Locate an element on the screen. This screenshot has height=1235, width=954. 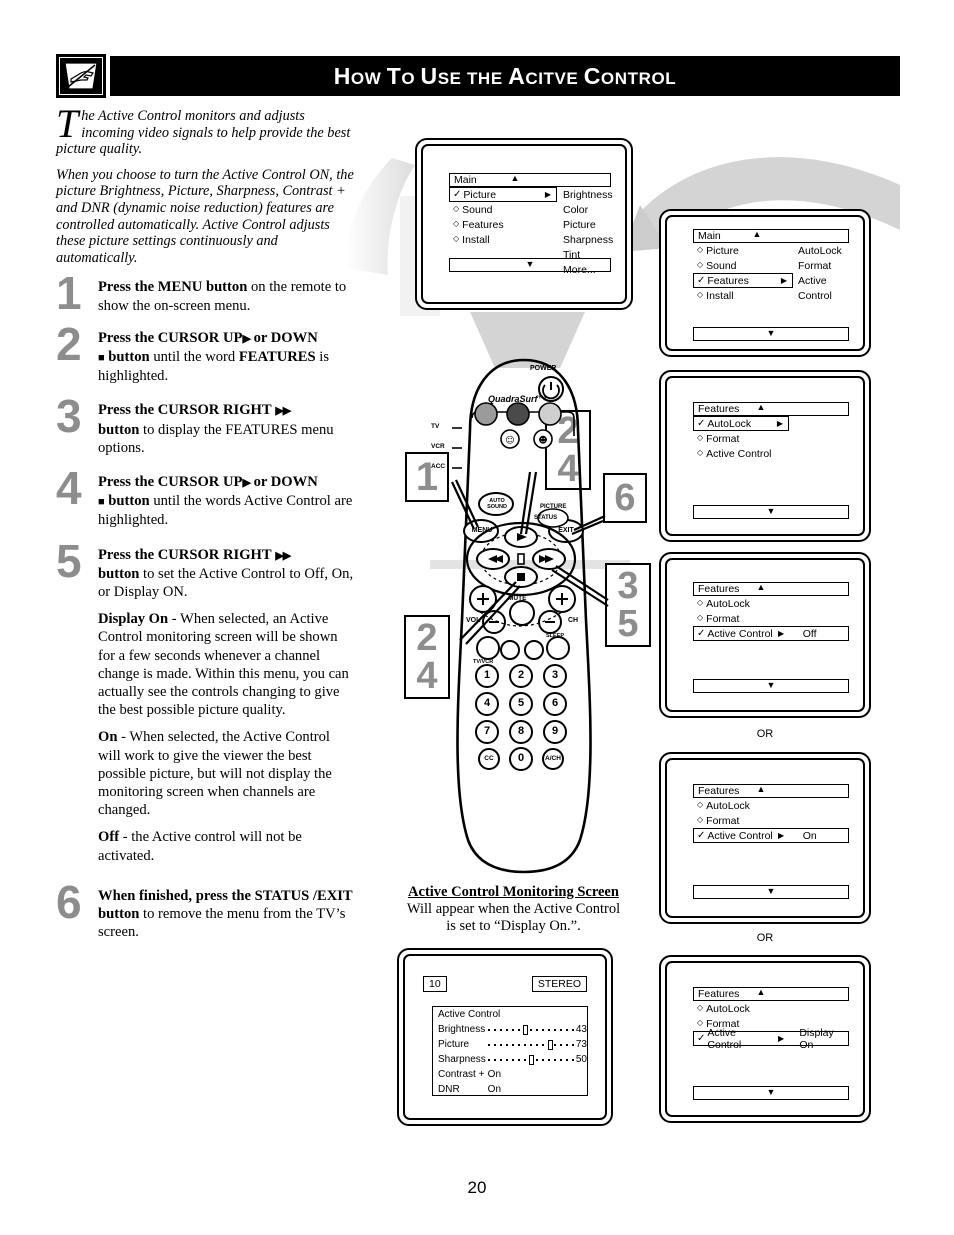
keypad-6: 6 is located at coordinates (555, 703).